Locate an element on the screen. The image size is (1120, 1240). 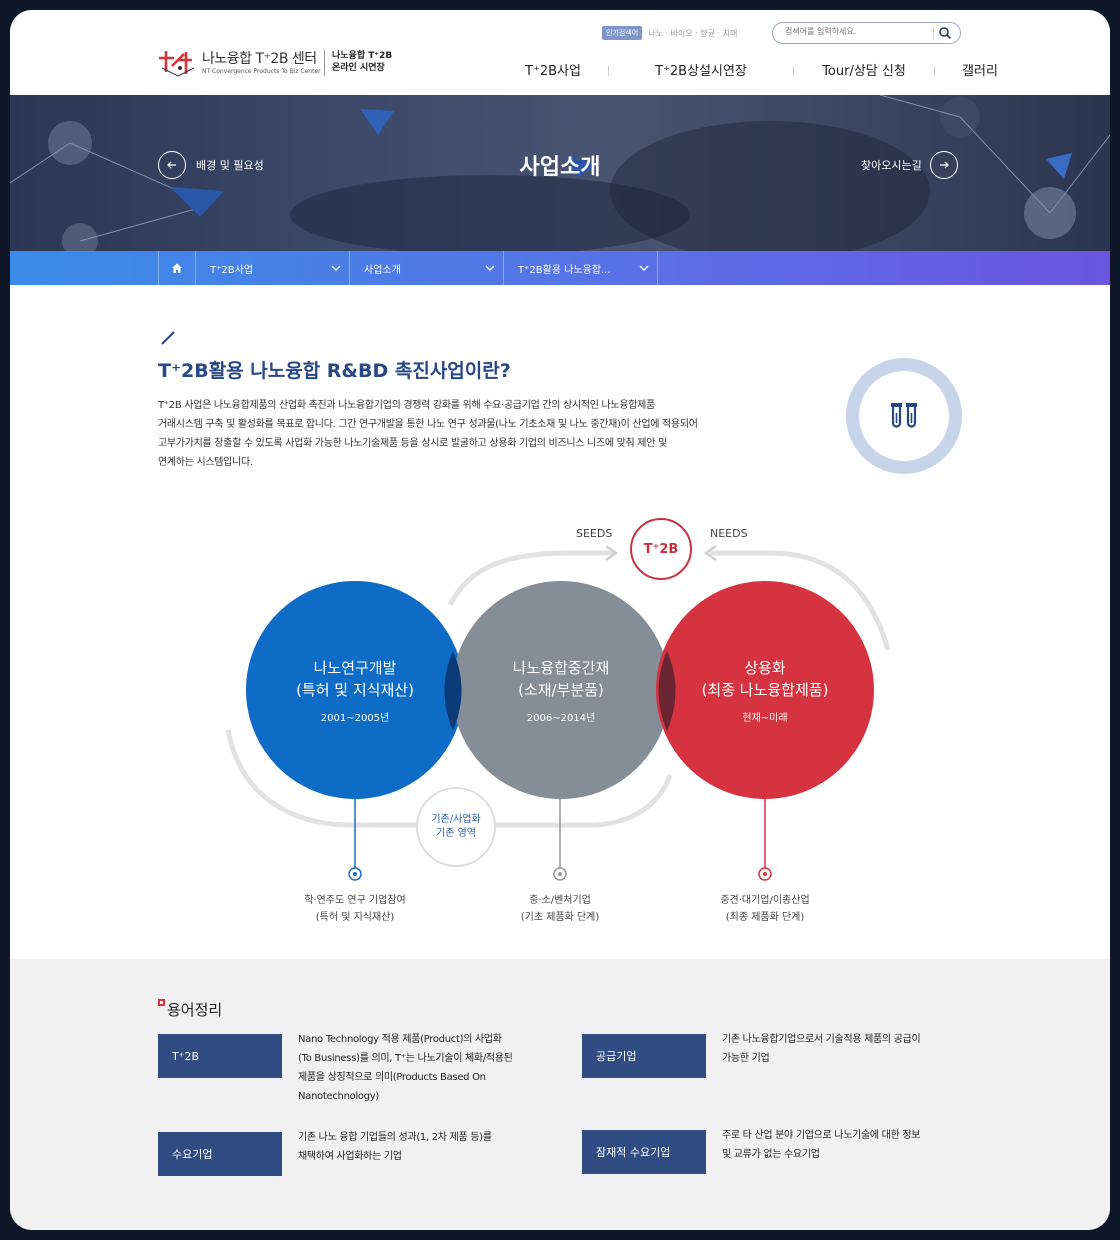
desc-line: 및 교류가 없는 수요기업 is located at coordinates (771, 1154).